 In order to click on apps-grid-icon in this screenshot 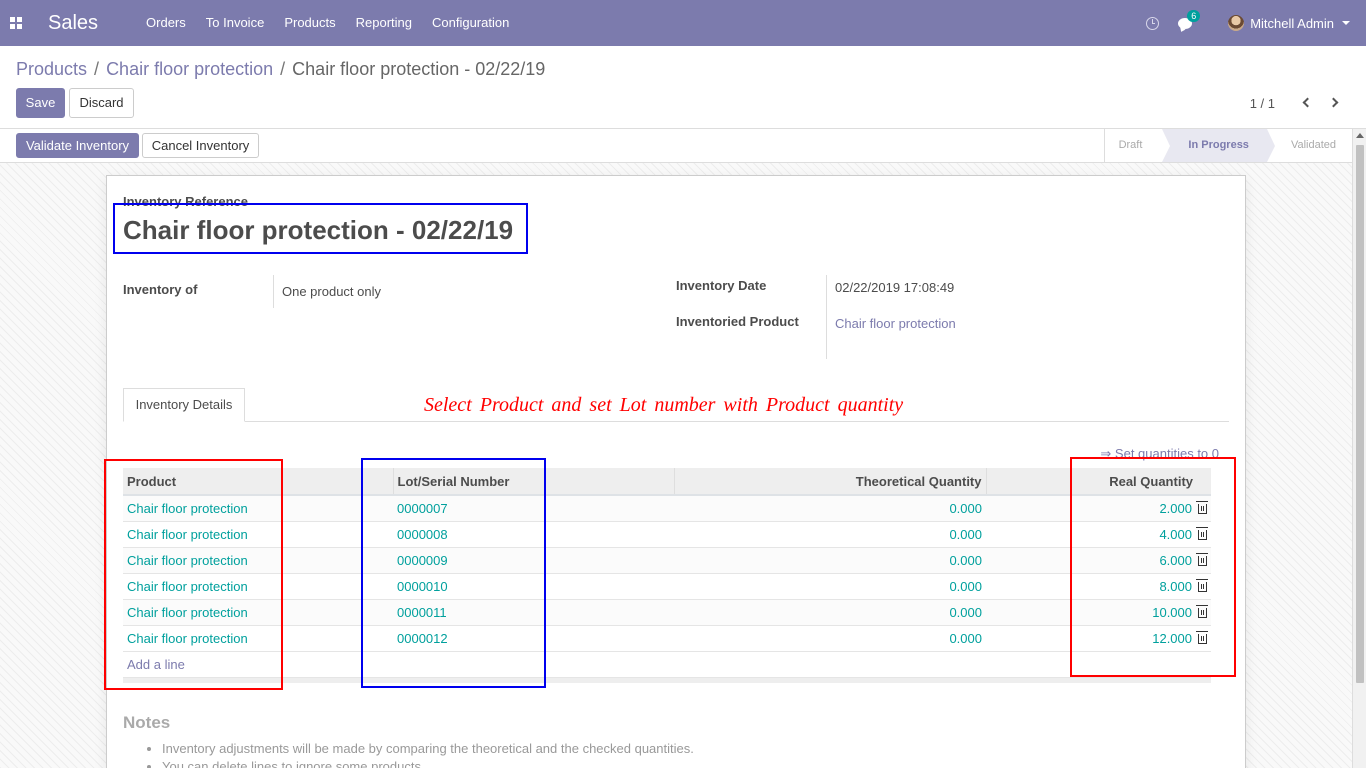, I will do `click(16, 23)`.